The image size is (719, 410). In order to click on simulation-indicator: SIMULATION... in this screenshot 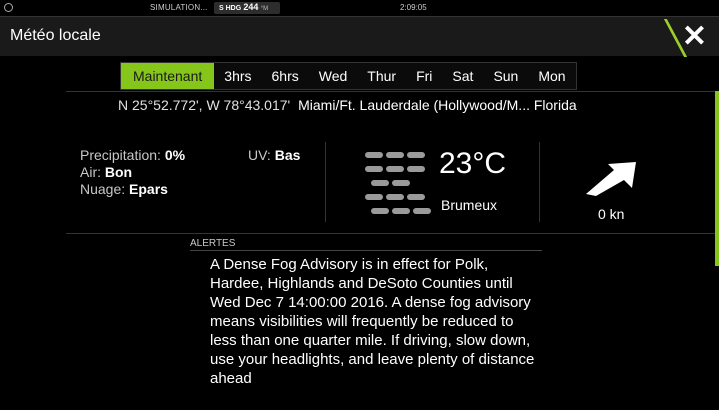, I will do `click(179, 7)`.